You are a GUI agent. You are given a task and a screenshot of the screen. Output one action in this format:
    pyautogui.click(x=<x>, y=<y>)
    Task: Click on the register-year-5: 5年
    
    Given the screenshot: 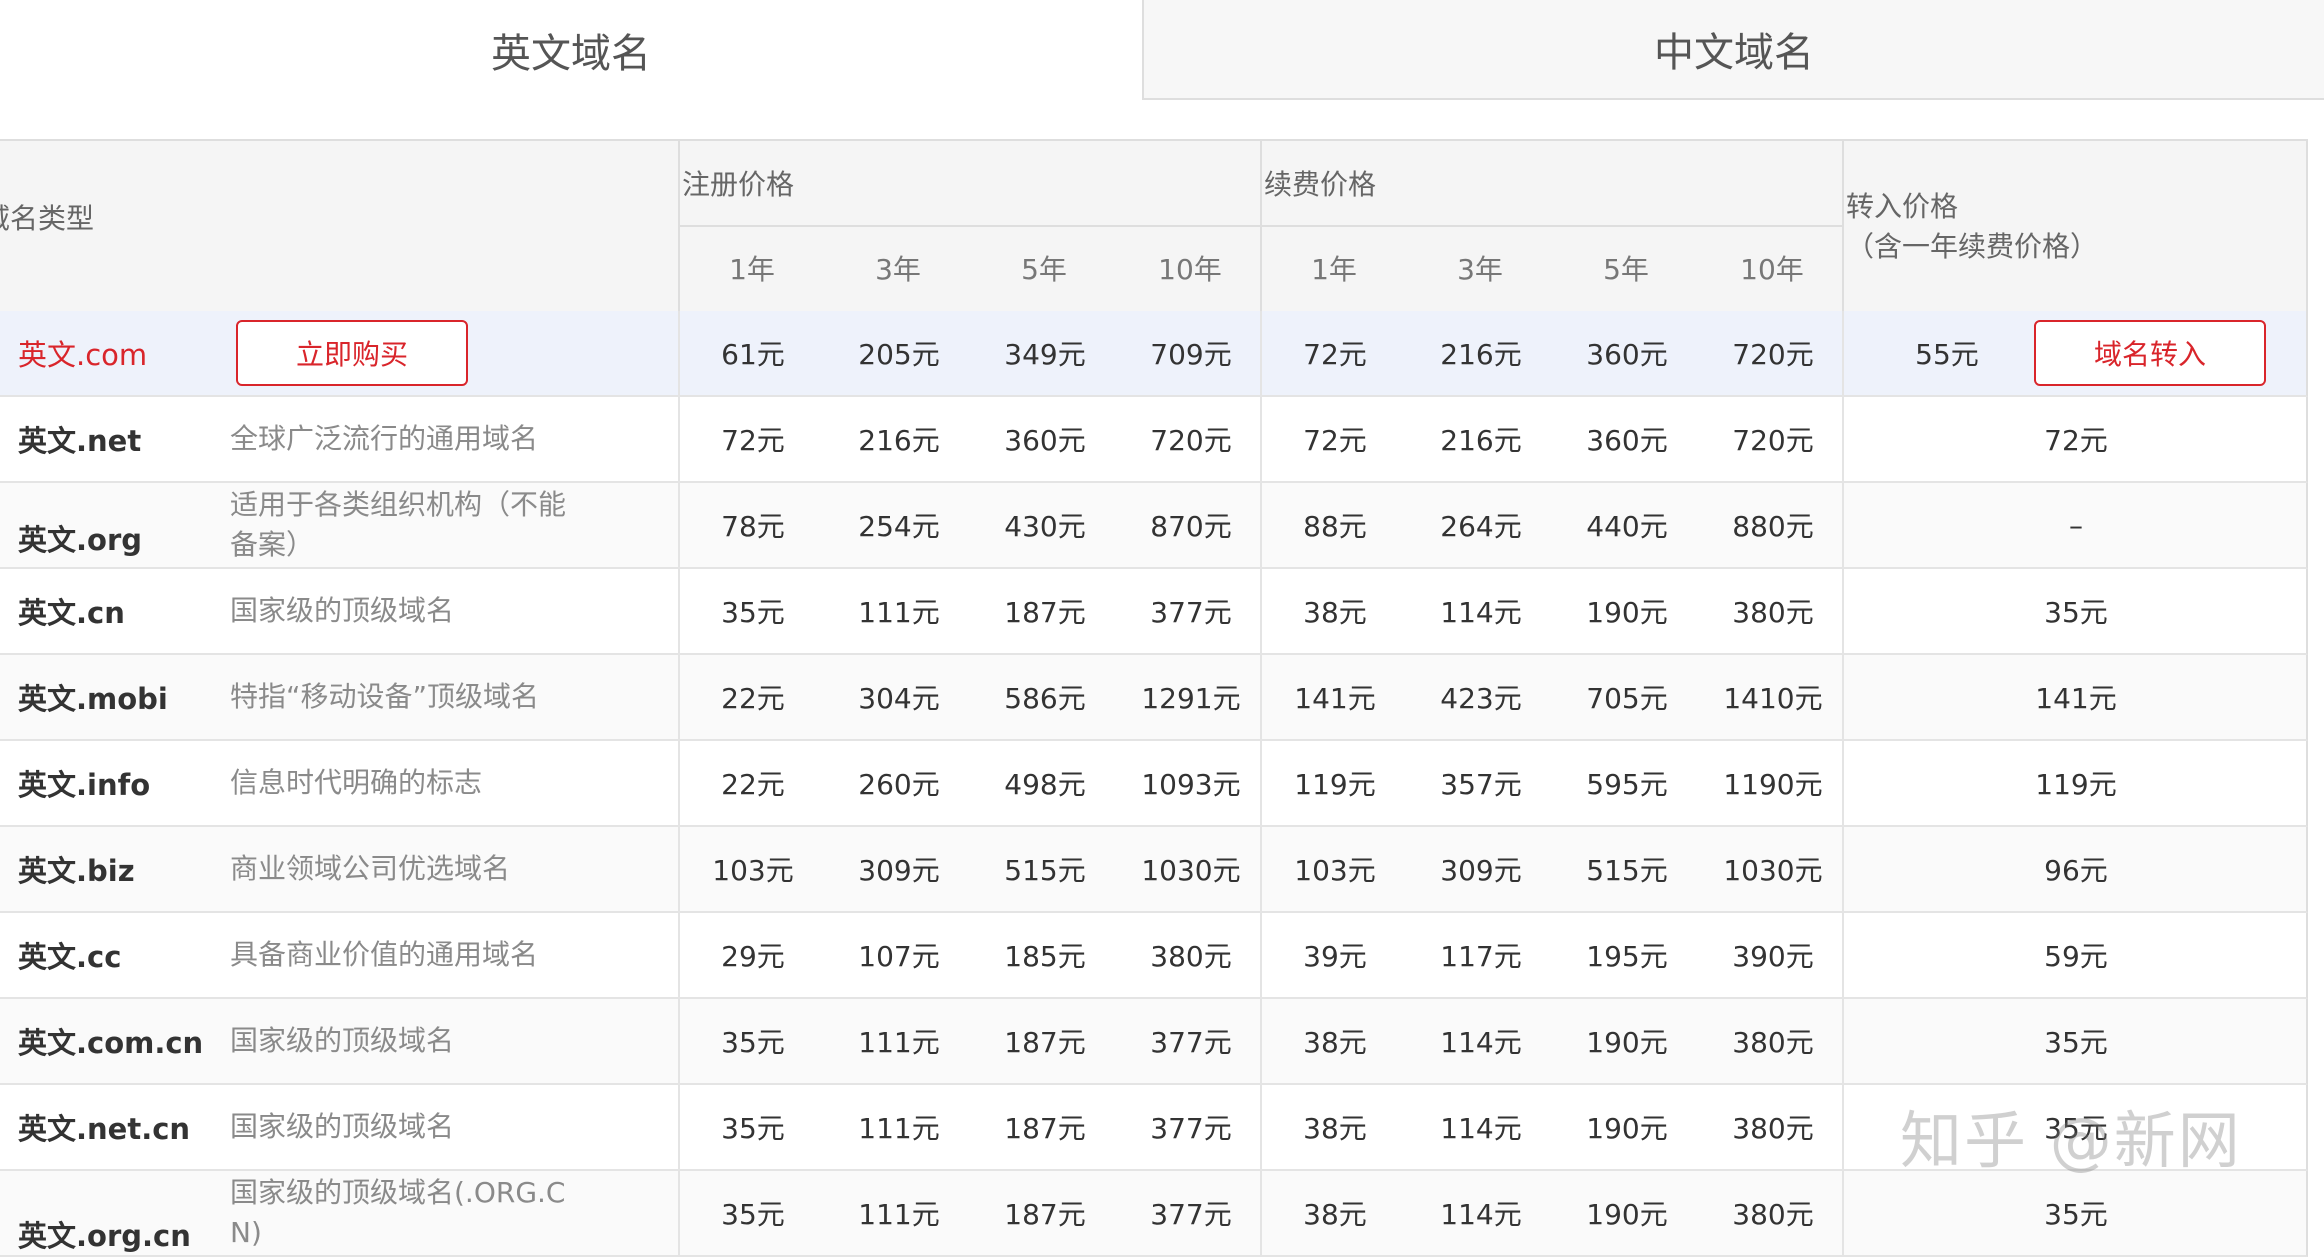 What is the action you would take?
    pyautogui.click(x=1044, y=269)
    